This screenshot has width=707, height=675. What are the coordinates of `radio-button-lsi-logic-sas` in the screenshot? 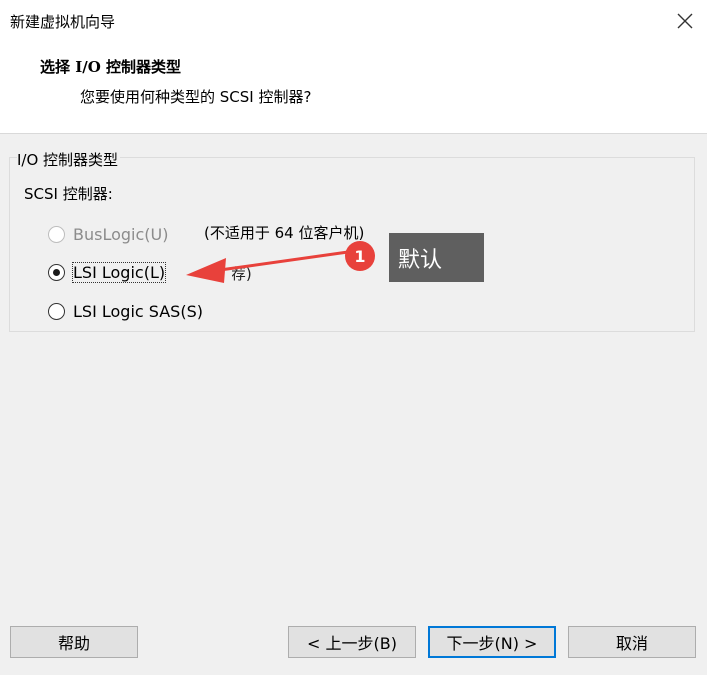 It's located at (56, 311).